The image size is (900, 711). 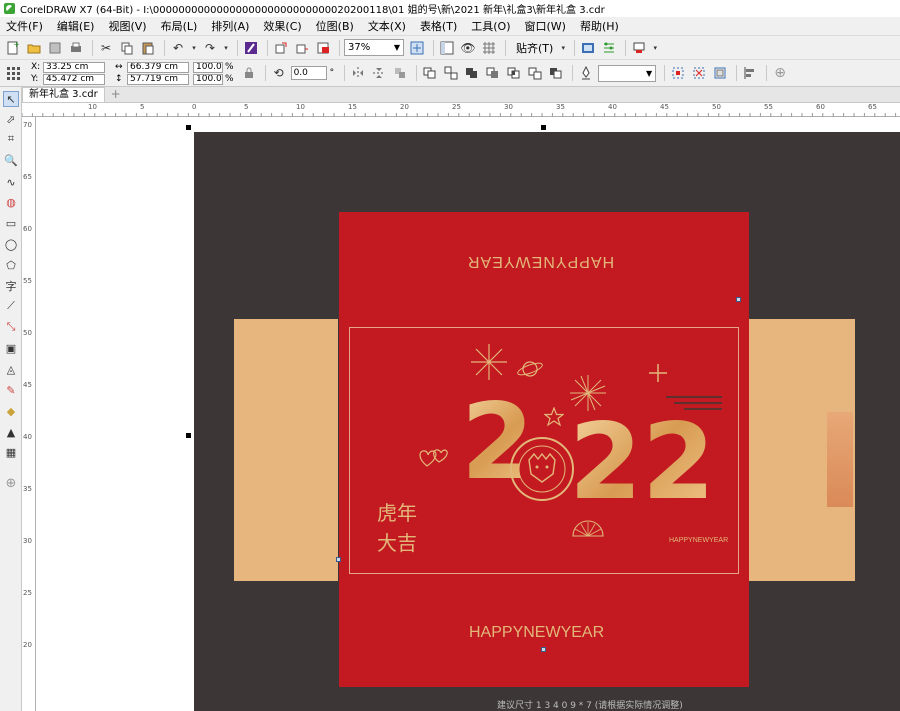 I want to click on happy-new-year-small-text: HAPPYNEWYEAR, so click(x=698, y=540).